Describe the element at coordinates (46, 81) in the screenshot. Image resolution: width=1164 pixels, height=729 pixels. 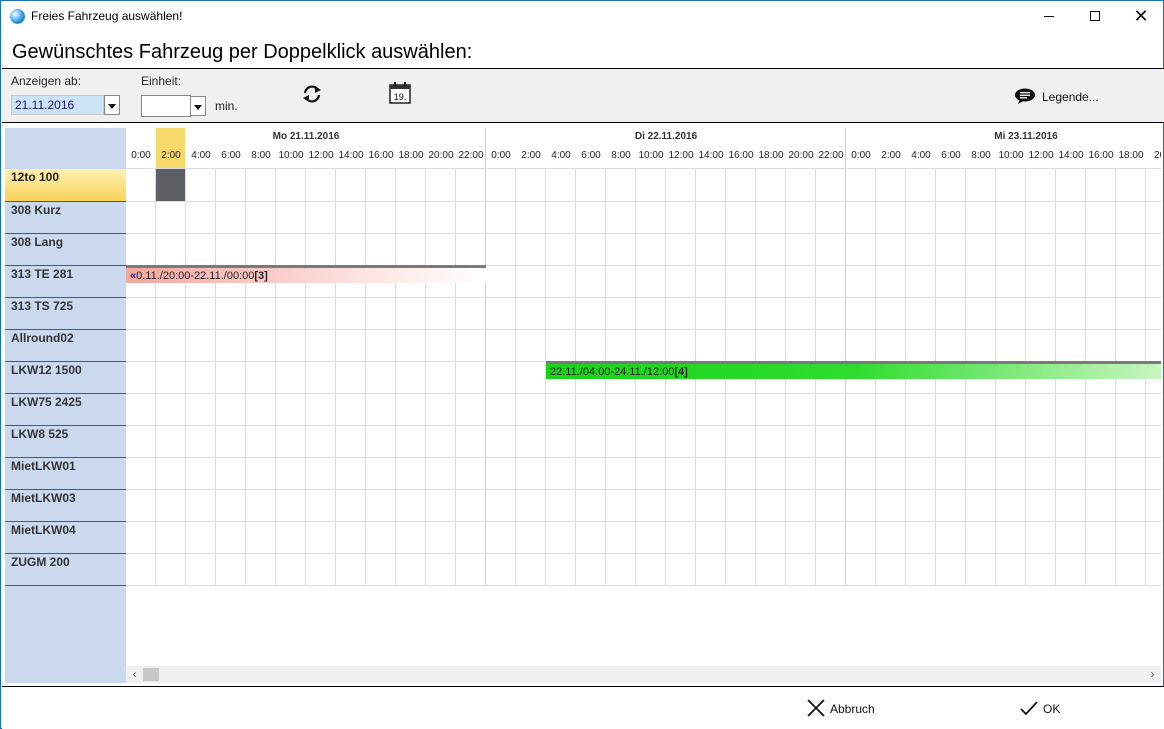
I see `from-date-label: Anzeigen ab:` at that location.